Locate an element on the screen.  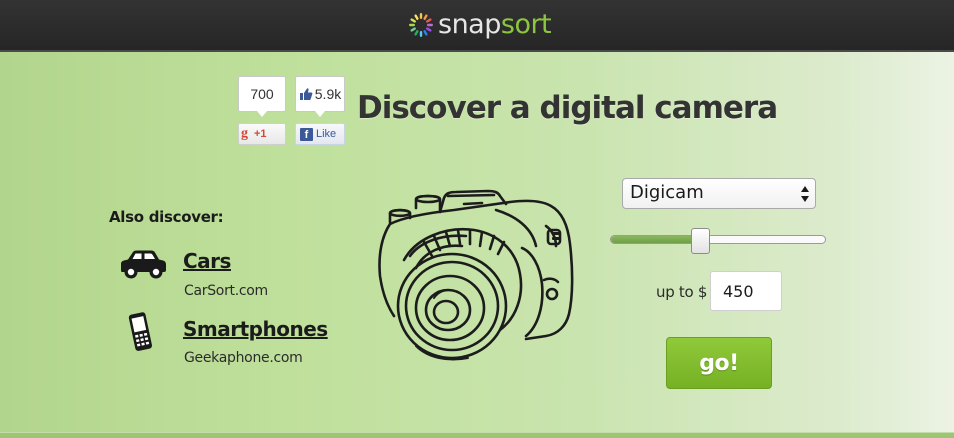
snapsort-logo-icon is located at coordinates (421, 25).